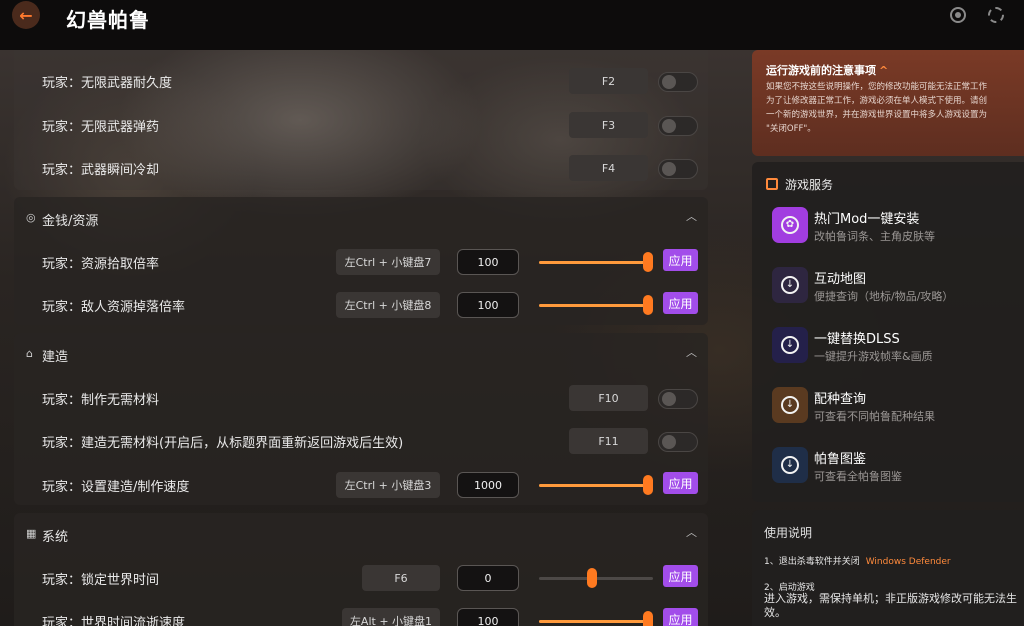  What do you see at coordinates (788, 533) in the screenshot?
I see `instructions-title: 使用说明` at bounding box center [788, 533].